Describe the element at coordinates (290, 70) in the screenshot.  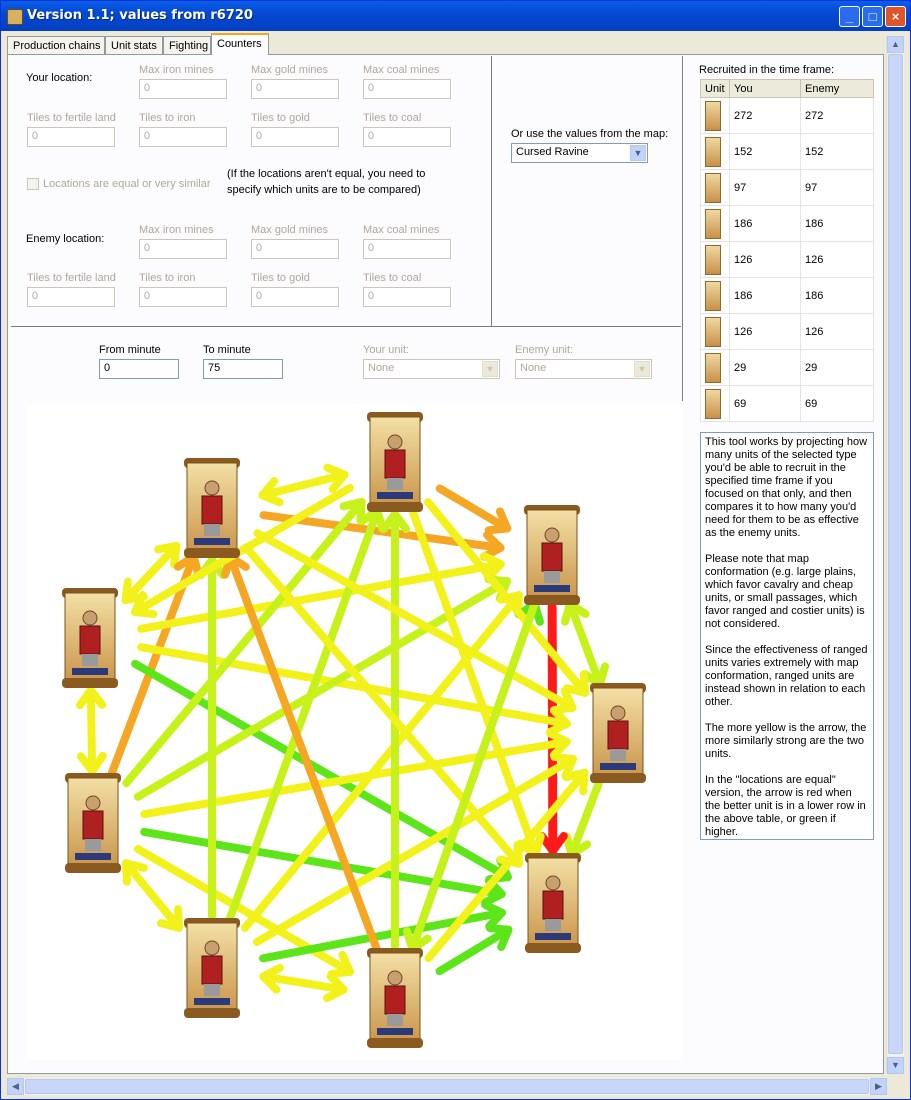
I see `your-max-gold-label: Max gold mines` at that location.